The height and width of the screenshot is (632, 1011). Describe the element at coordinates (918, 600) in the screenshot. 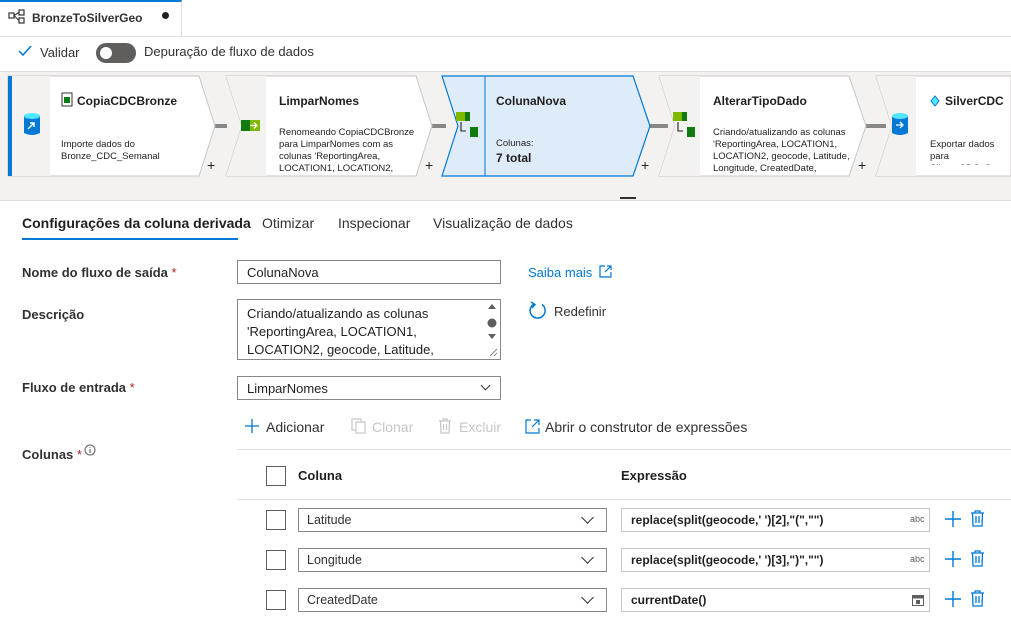

I see `calendar-icon` at that location.